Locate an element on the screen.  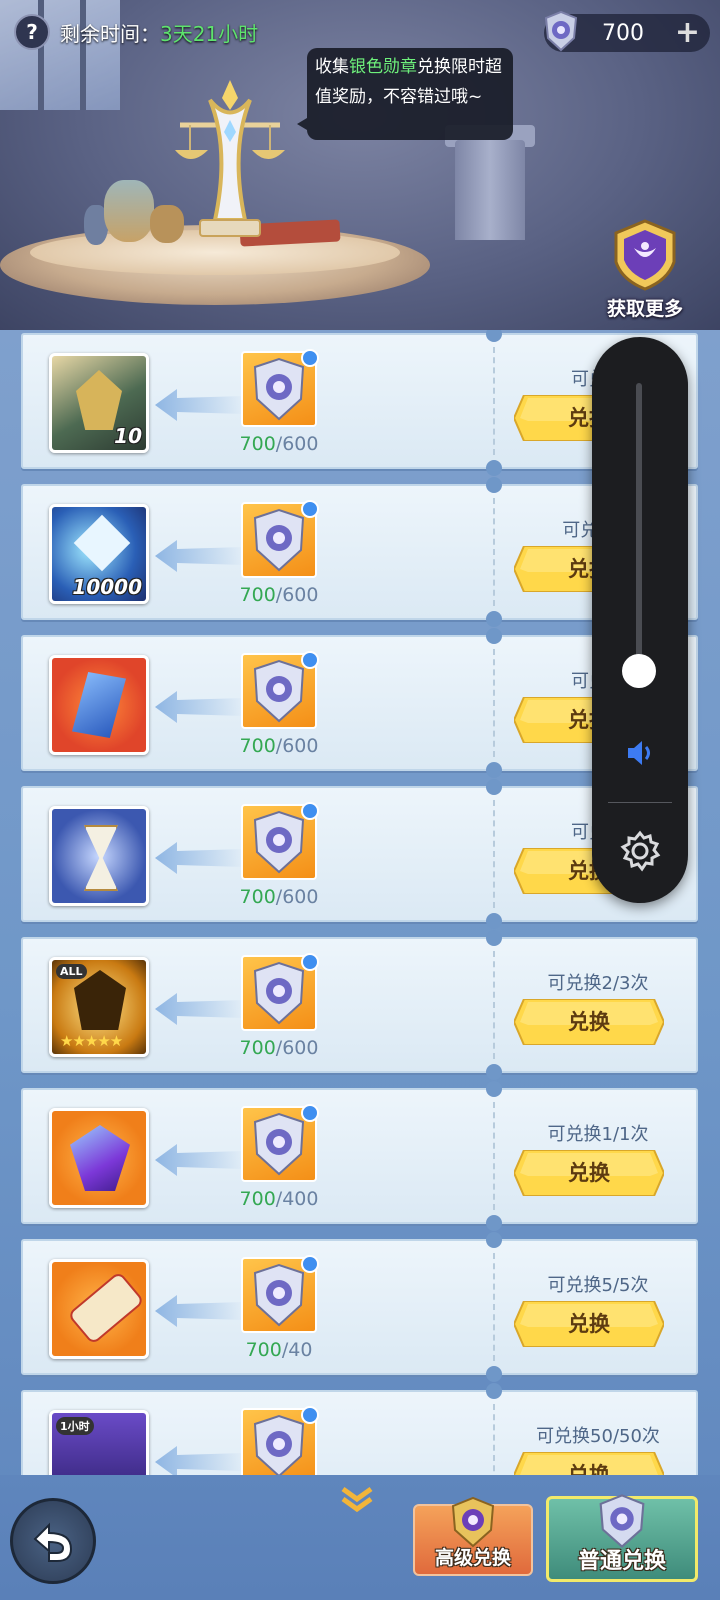
tab-normal-label: 普通兑换 is located at coordinates (621, 1561).